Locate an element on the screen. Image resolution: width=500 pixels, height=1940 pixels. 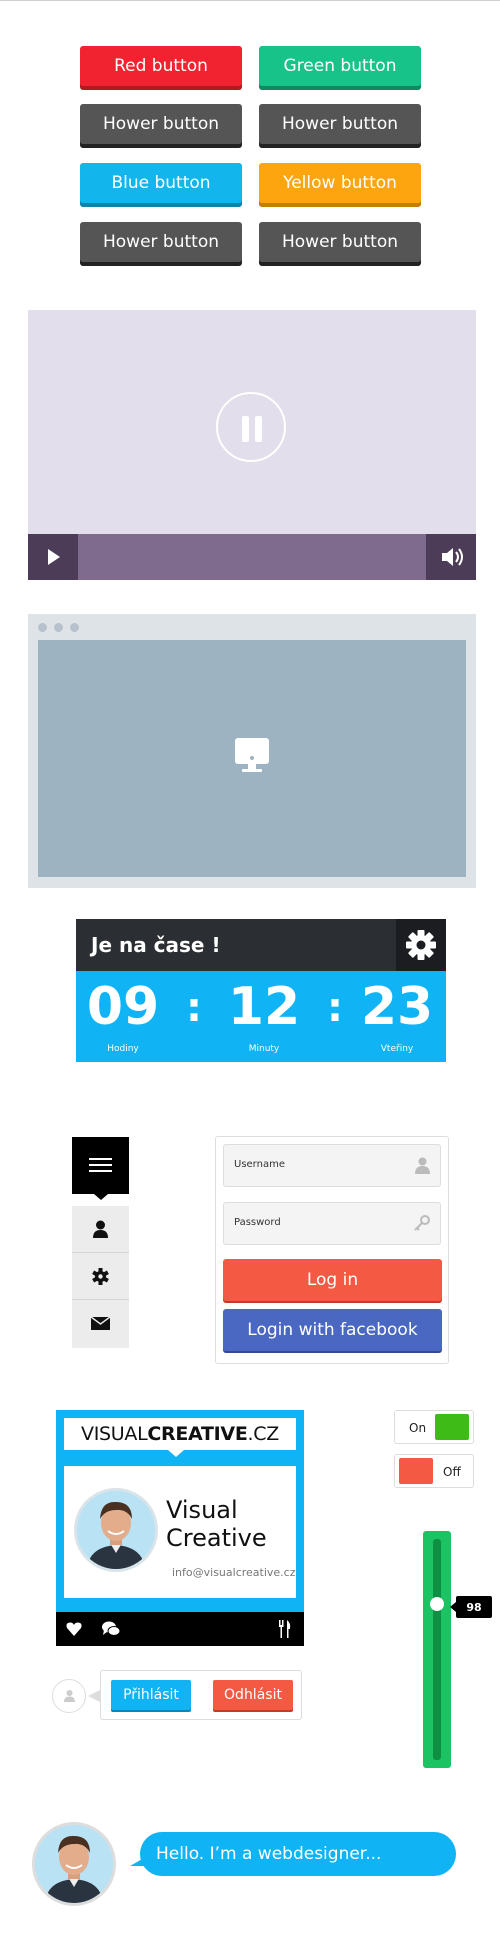
menu-item-settings is located at coordinates (100, 1276).